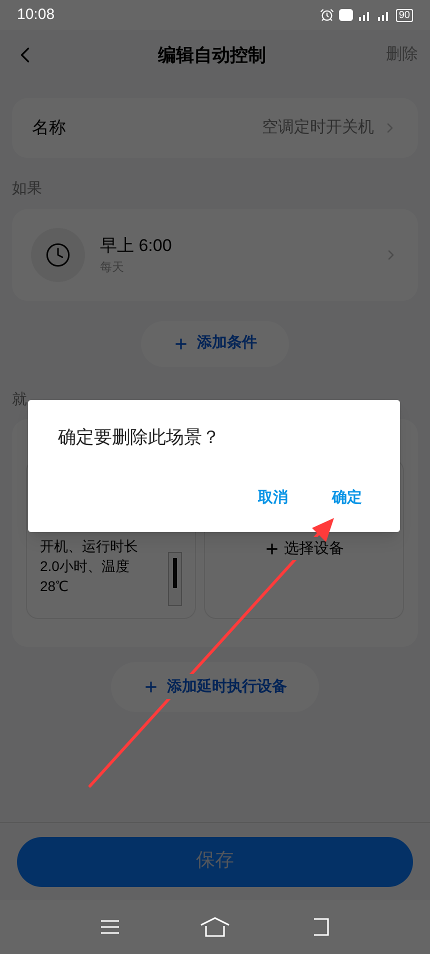 This screenshot has height=954, width=430. I want to click on condition-time: 早上 6:00, so click(136, 245).